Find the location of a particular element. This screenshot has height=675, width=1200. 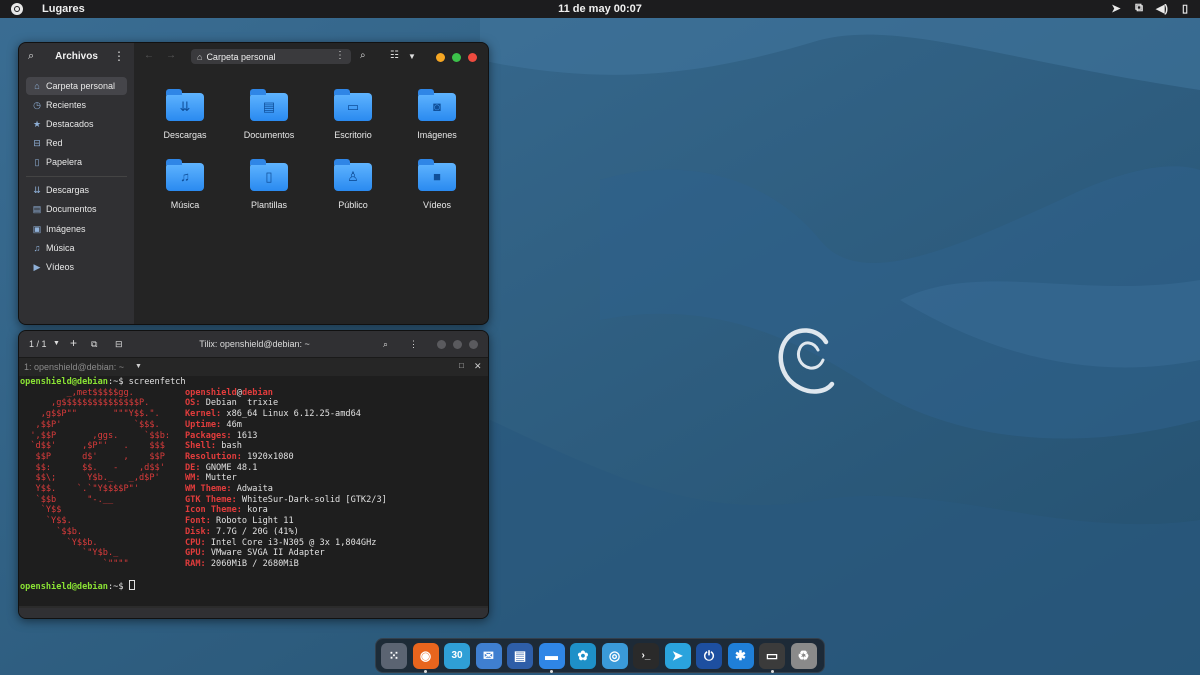

ascii-art-line: Y$$. `.`"Y$$$$P"' is located at coordinates (79, 489).